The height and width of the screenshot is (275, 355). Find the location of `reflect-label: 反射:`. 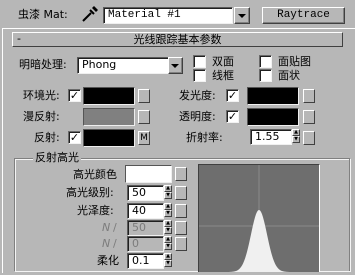

reflect-label: 反射: is located at coordinates (47, 137).